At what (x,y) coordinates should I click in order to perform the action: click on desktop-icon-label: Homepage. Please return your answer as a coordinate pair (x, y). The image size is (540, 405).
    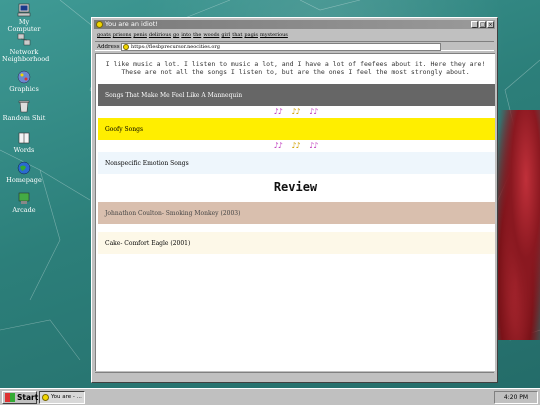
    Looking at the image, I should click on (24, 180).